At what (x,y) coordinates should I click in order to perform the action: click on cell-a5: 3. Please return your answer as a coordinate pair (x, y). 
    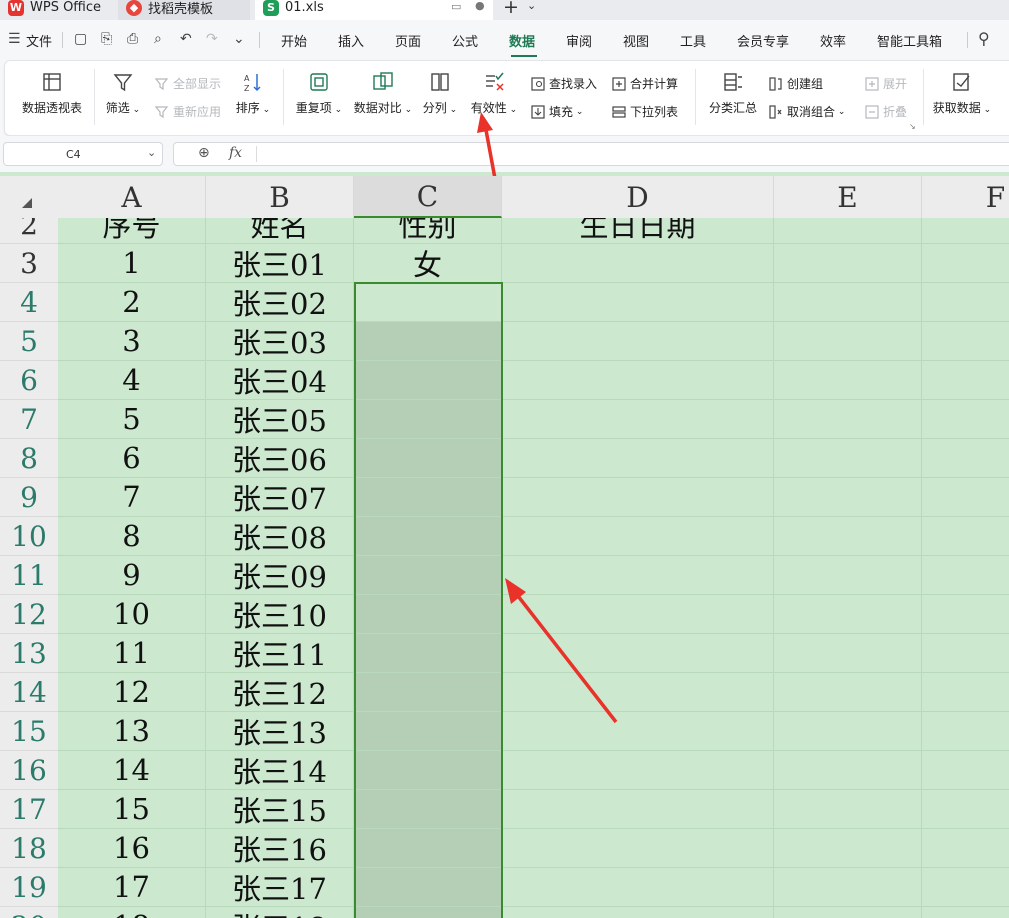
    Looking at the image, I should click on (132, 341).